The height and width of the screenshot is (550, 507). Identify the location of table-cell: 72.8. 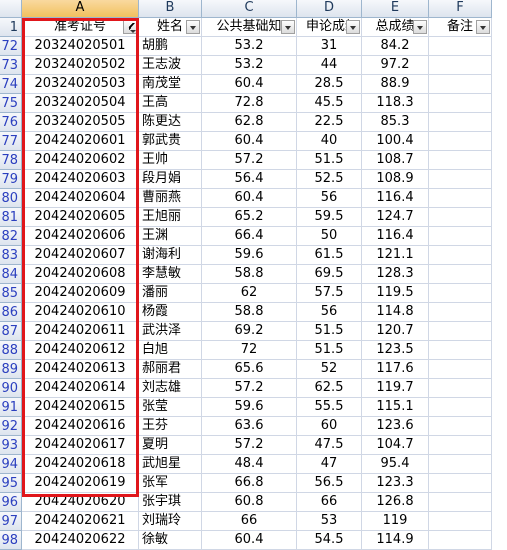
(249, 103).